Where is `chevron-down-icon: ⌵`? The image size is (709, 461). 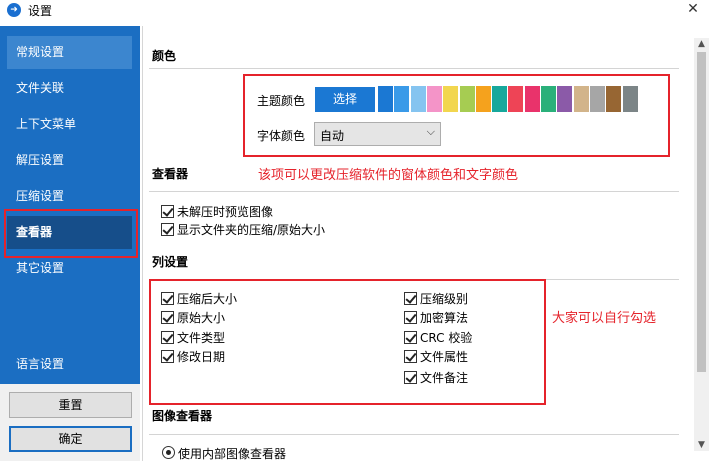 chevron-down-icon: ⌵ is located at coordinates (430, 131).